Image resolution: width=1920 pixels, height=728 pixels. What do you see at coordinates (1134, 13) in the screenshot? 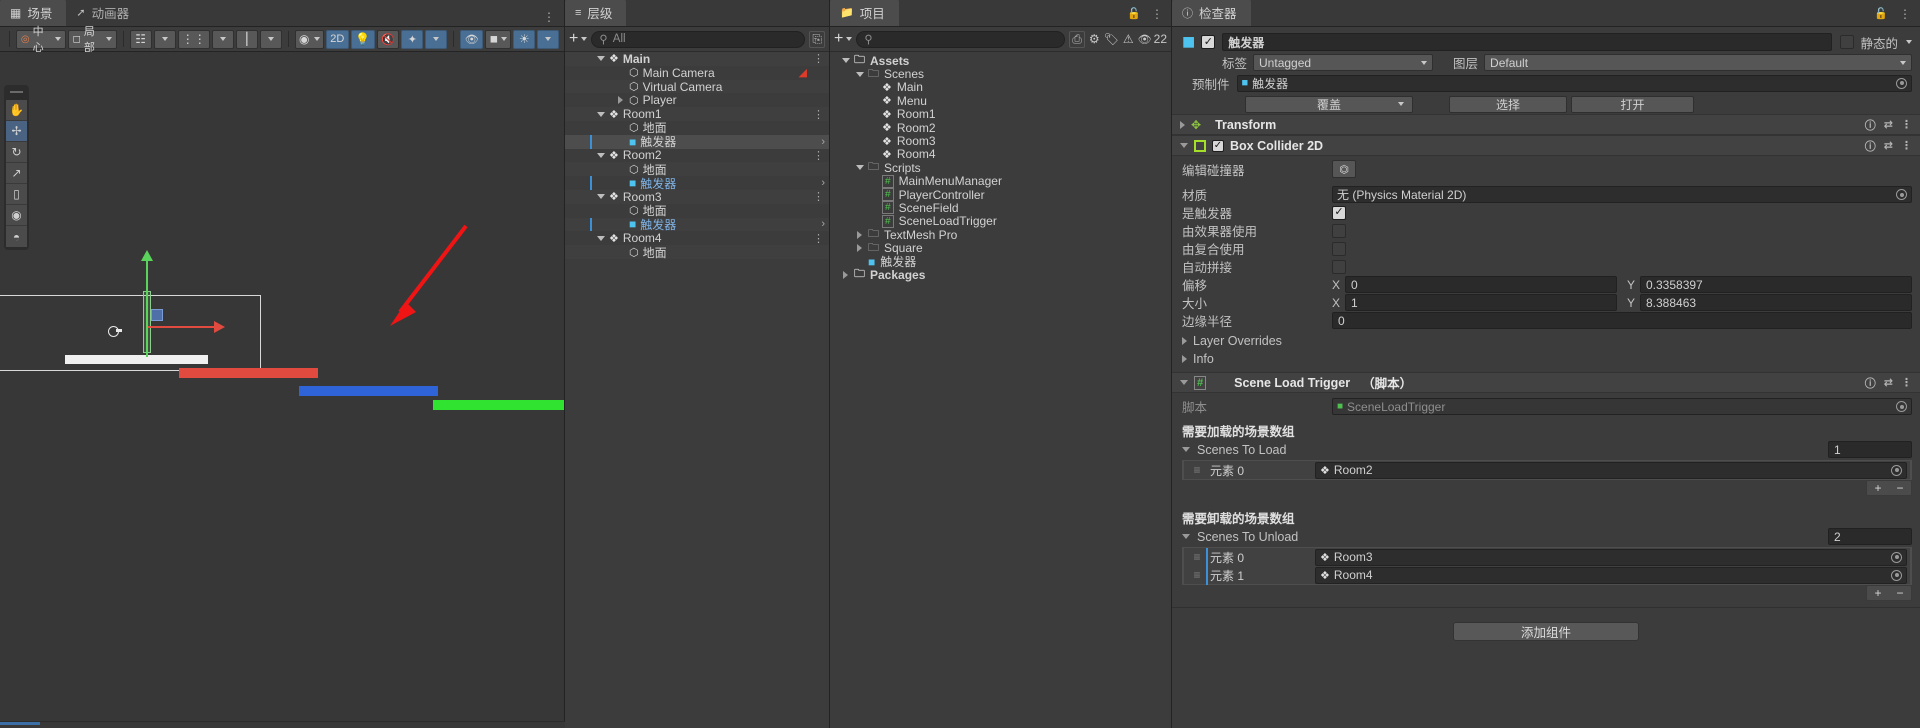
I see `lock-icon: 🔓` at bounding box center [1134, 13].